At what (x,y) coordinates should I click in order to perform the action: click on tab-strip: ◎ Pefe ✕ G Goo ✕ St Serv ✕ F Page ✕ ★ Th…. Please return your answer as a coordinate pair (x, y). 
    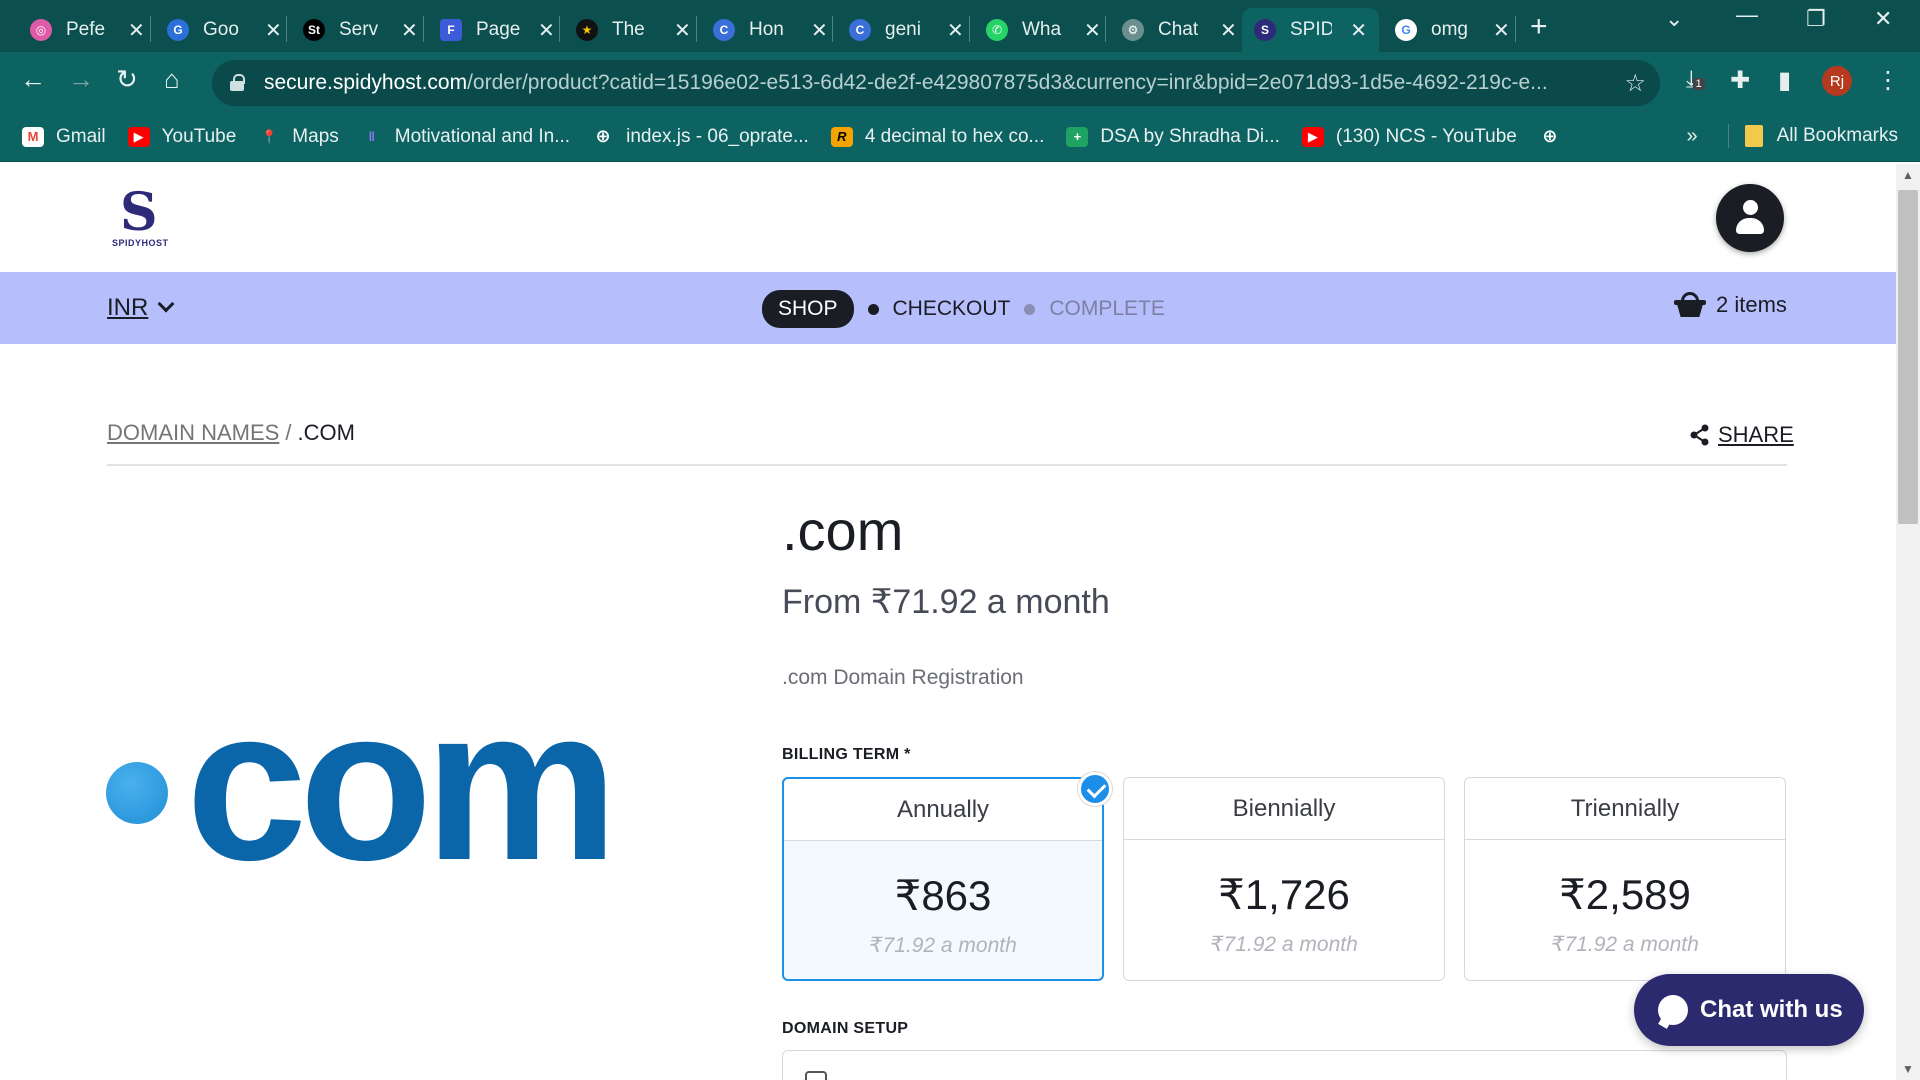
    Looking at the image, I should click on (960, 26).